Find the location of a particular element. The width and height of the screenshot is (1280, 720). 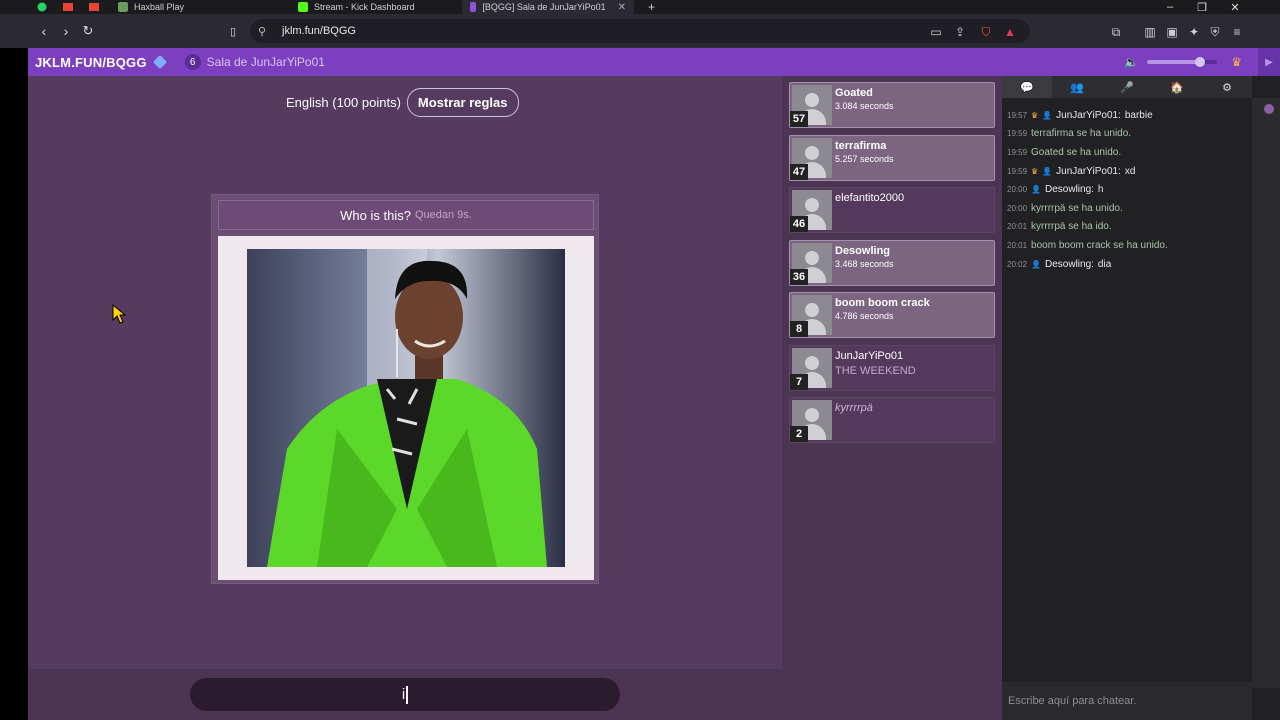

reload-icon: ↻ is located at coordinates (88, 31).